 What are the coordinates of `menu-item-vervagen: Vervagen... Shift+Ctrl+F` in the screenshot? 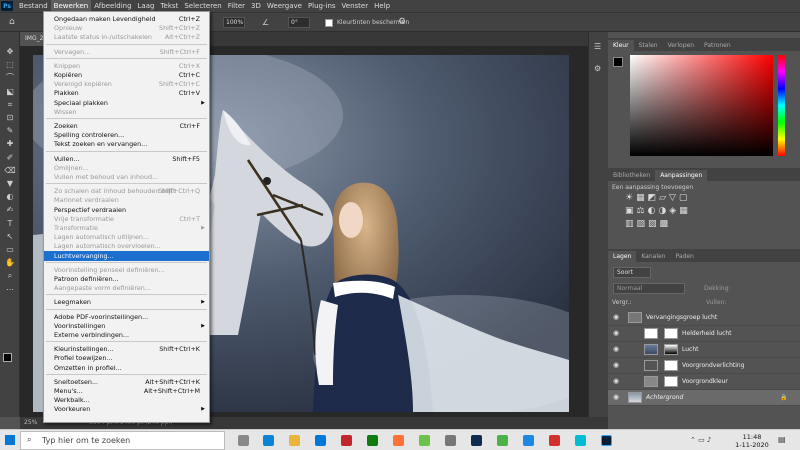 It's located at (126, 52).